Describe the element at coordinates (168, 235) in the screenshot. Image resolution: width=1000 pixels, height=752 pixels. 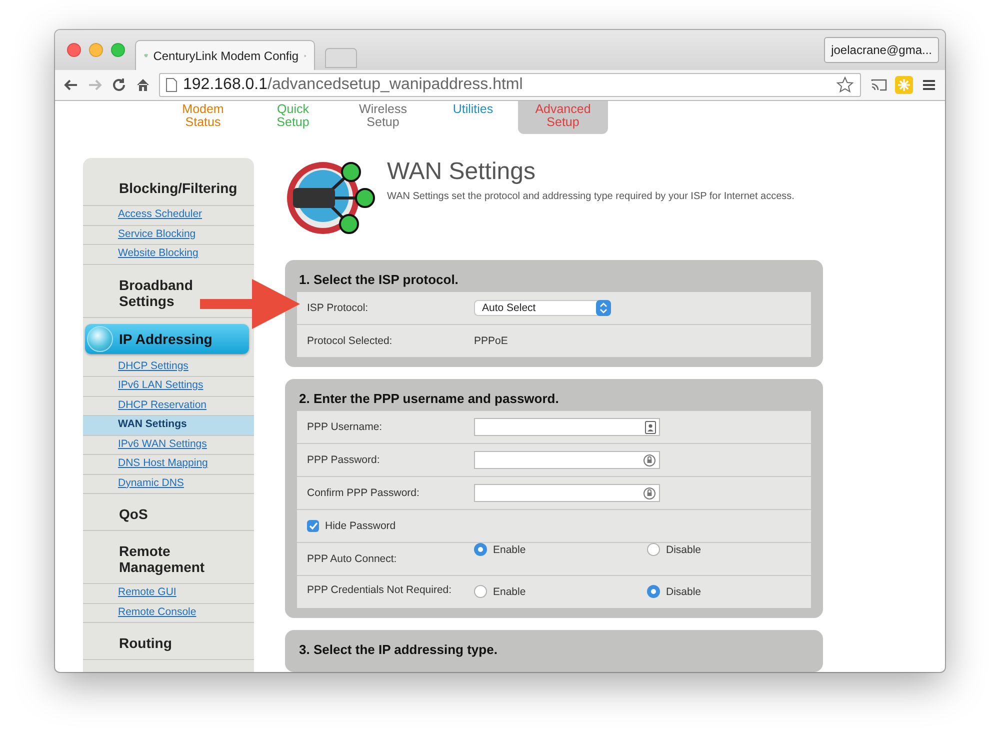
I see `sidebar-link: Service Blocking` at that location.